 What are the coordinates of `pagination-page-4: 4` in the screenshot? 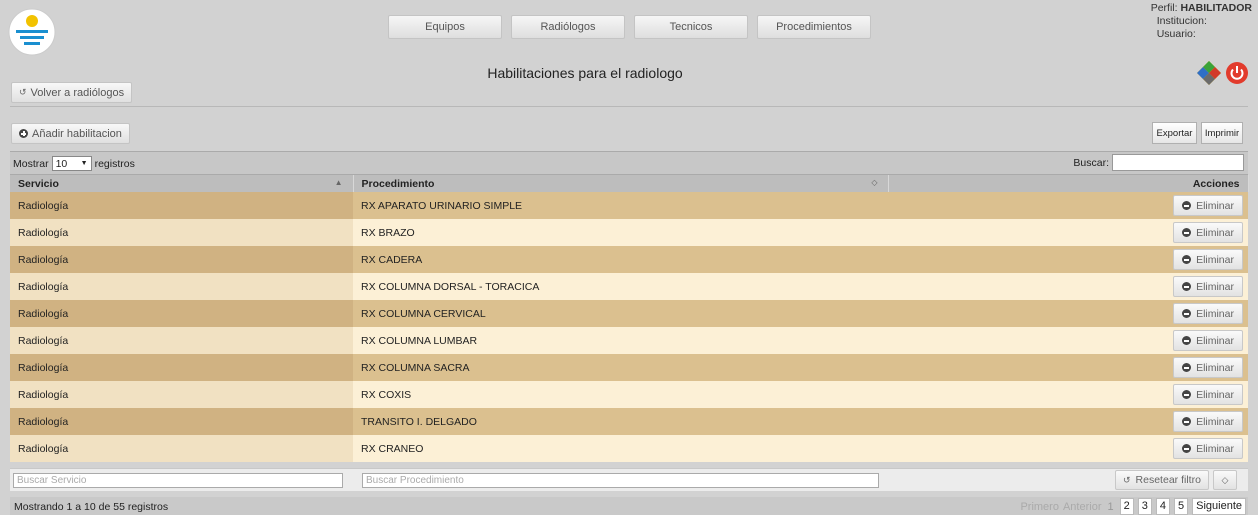 It's located at (1162, 506).